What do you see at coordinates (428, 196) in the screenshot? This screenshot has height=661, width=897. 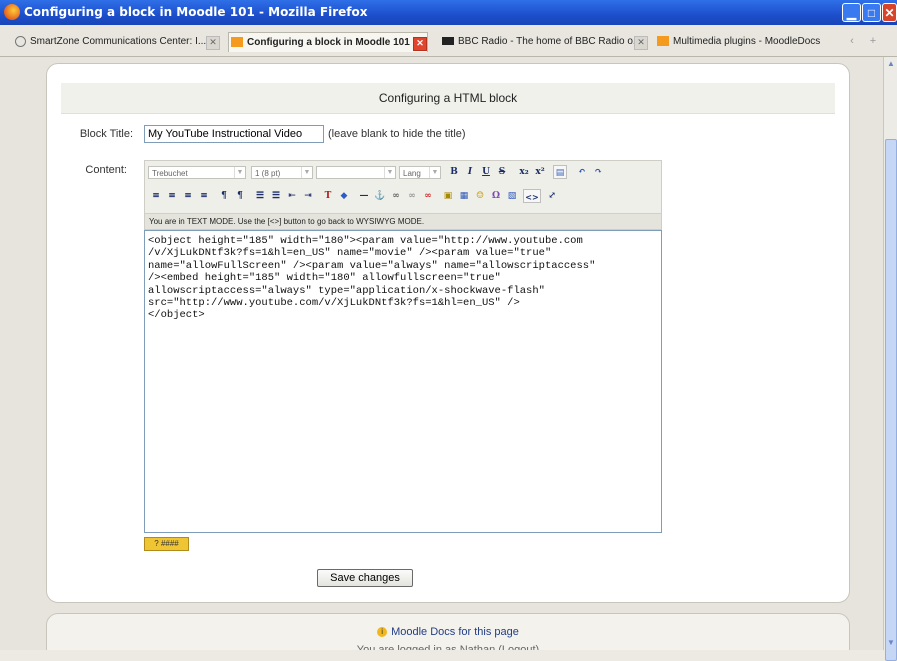 I see `nolink-button: ∞` at bounding box center [428, 196].